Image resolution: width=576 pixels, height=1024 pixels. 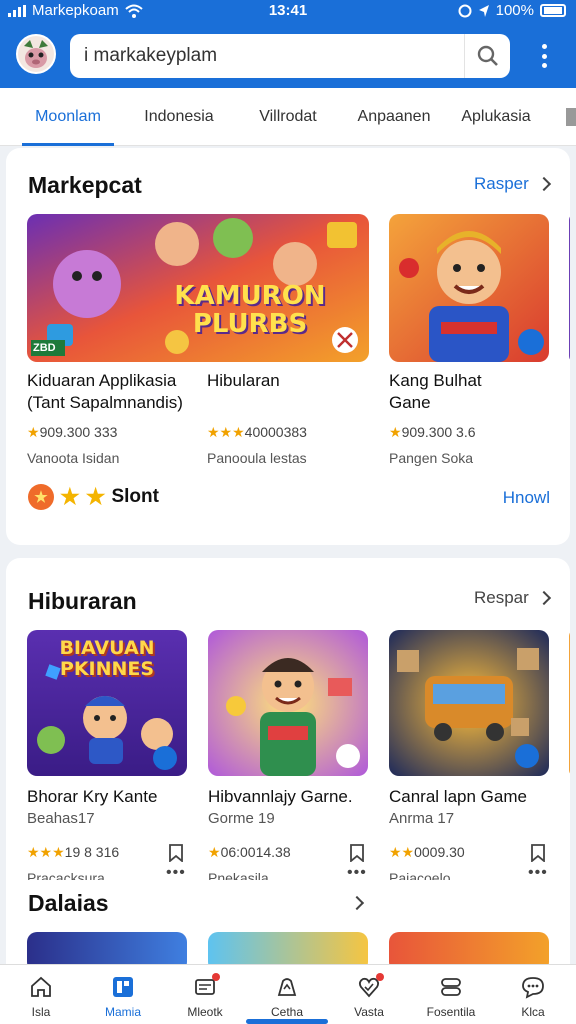 What do you see at coordinates (483, 10) in the screenshot?
I see `location-icon` at bounding box center [483, 10].